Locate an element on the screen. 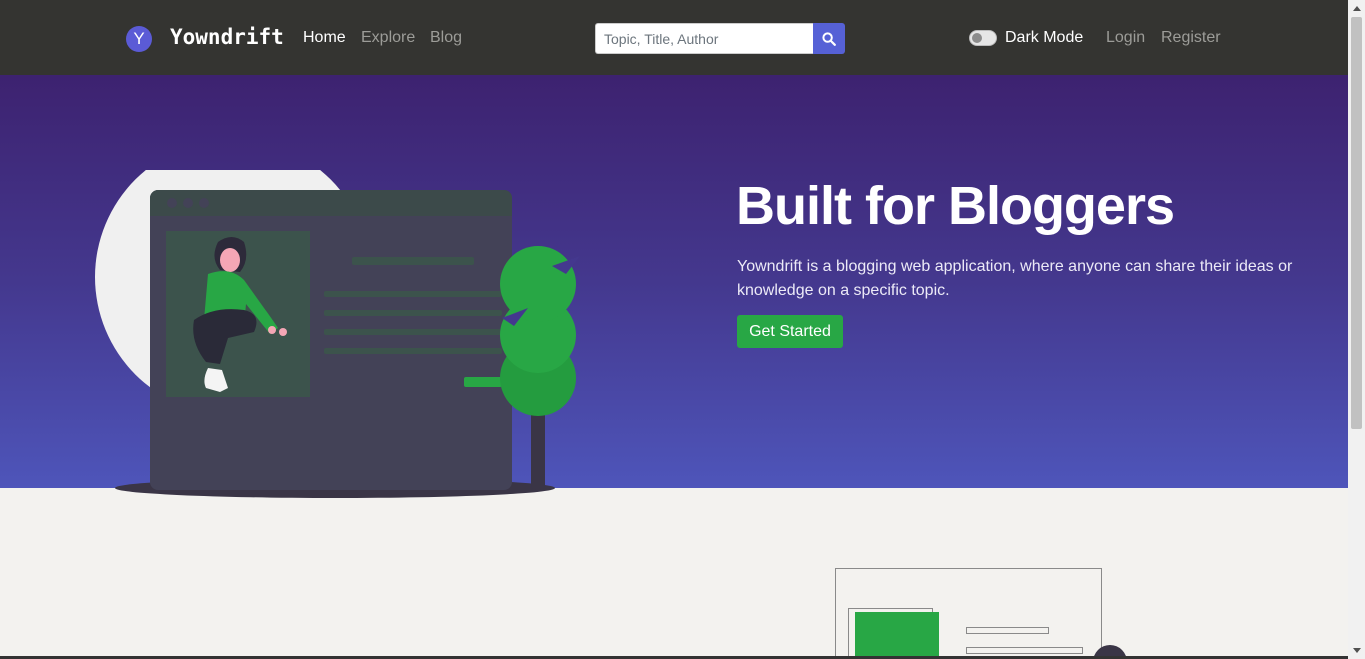  get-started-button: Get Started is located at coordinates (790, 331).